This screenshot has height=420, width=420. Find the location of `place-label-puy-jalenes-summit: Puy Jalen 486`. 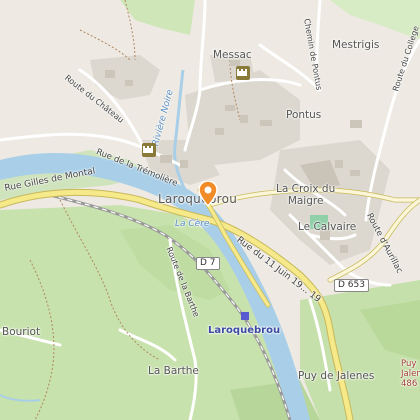

place-label-puy-jalenes-summit: Puy Jalen 486 is located at coordinates (410, 374).